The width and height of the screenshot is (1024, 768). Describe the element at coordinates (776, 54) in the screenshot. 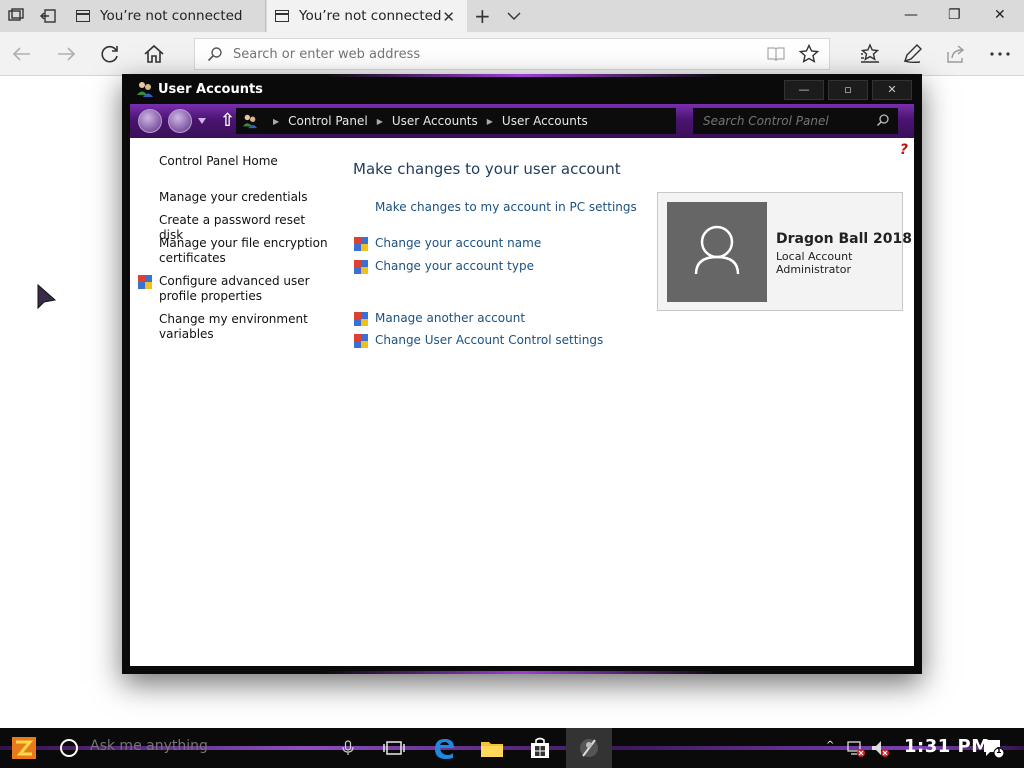

I see `reading-view-icon` at that location.